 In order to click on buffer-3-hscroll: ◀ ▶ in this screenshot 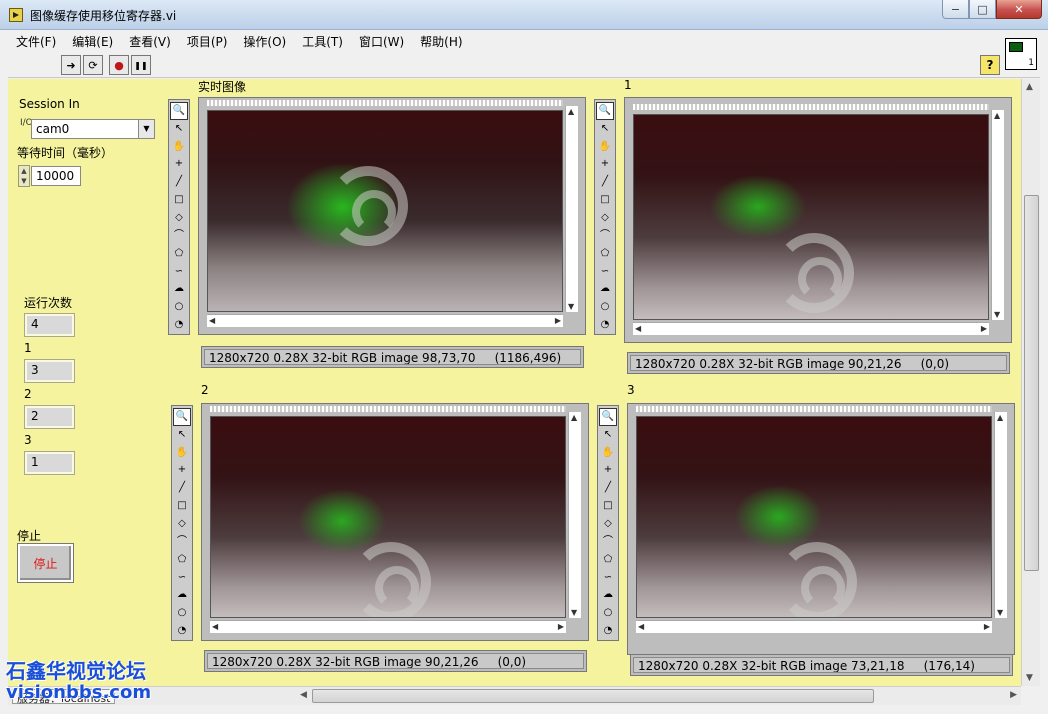, I will do `click(814, 626)`.